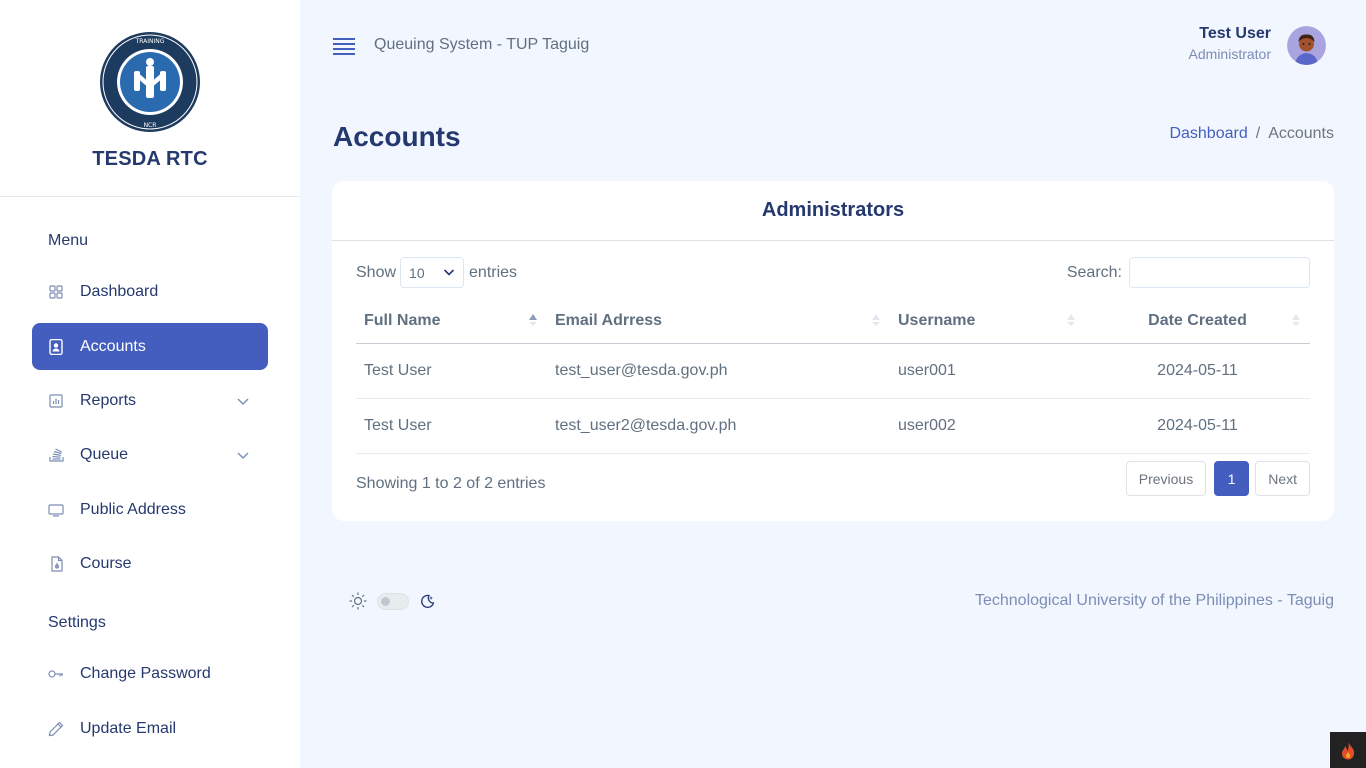 The image size is (1366, 768). I want to click on sidebar-item-label: Course, so click(106, 563).